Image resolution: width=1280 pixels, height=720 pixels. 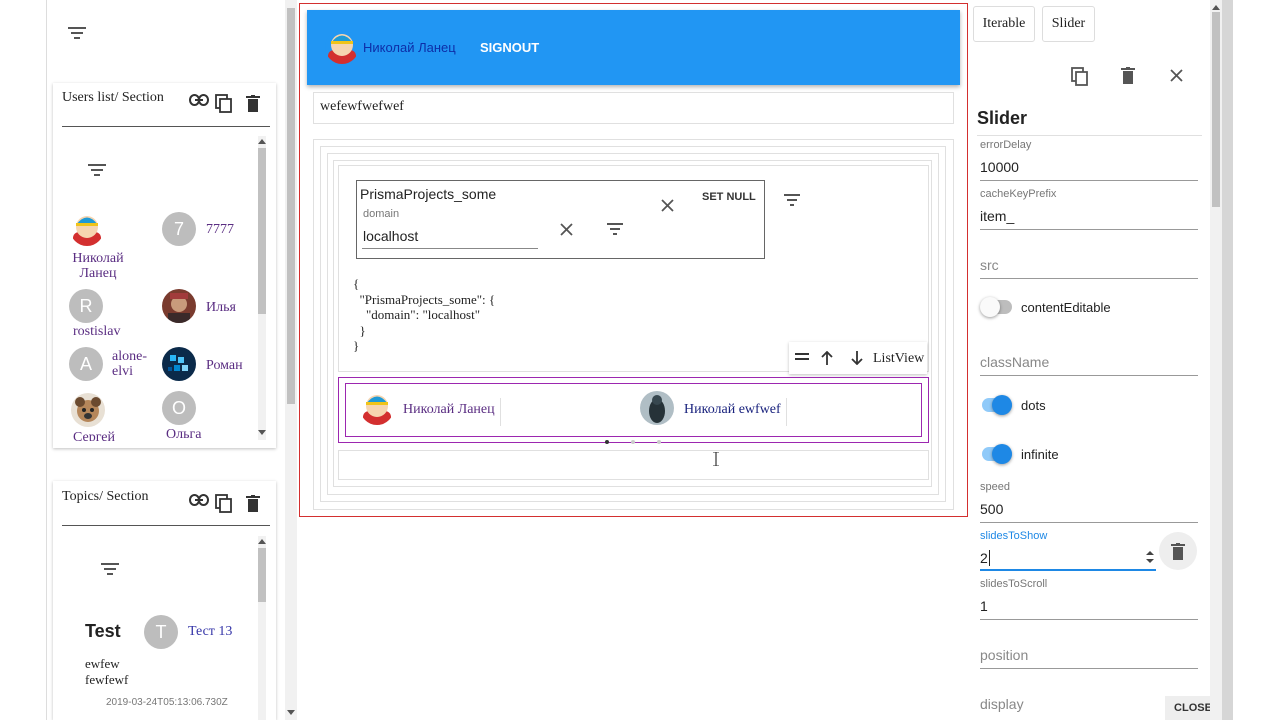 I want to click on domain-input: localhost, so click(x=390, y=236).